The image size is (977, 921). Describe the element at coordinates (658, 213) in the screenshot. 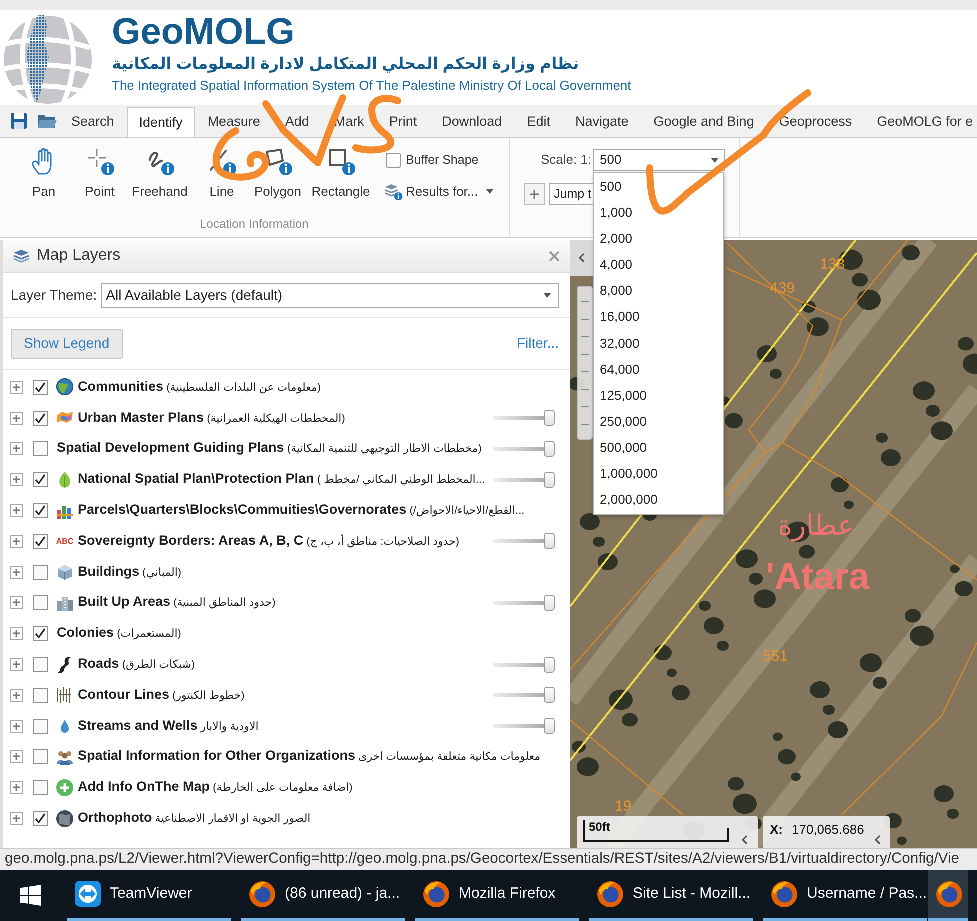

I see `scale-option: 1,000` at that location.